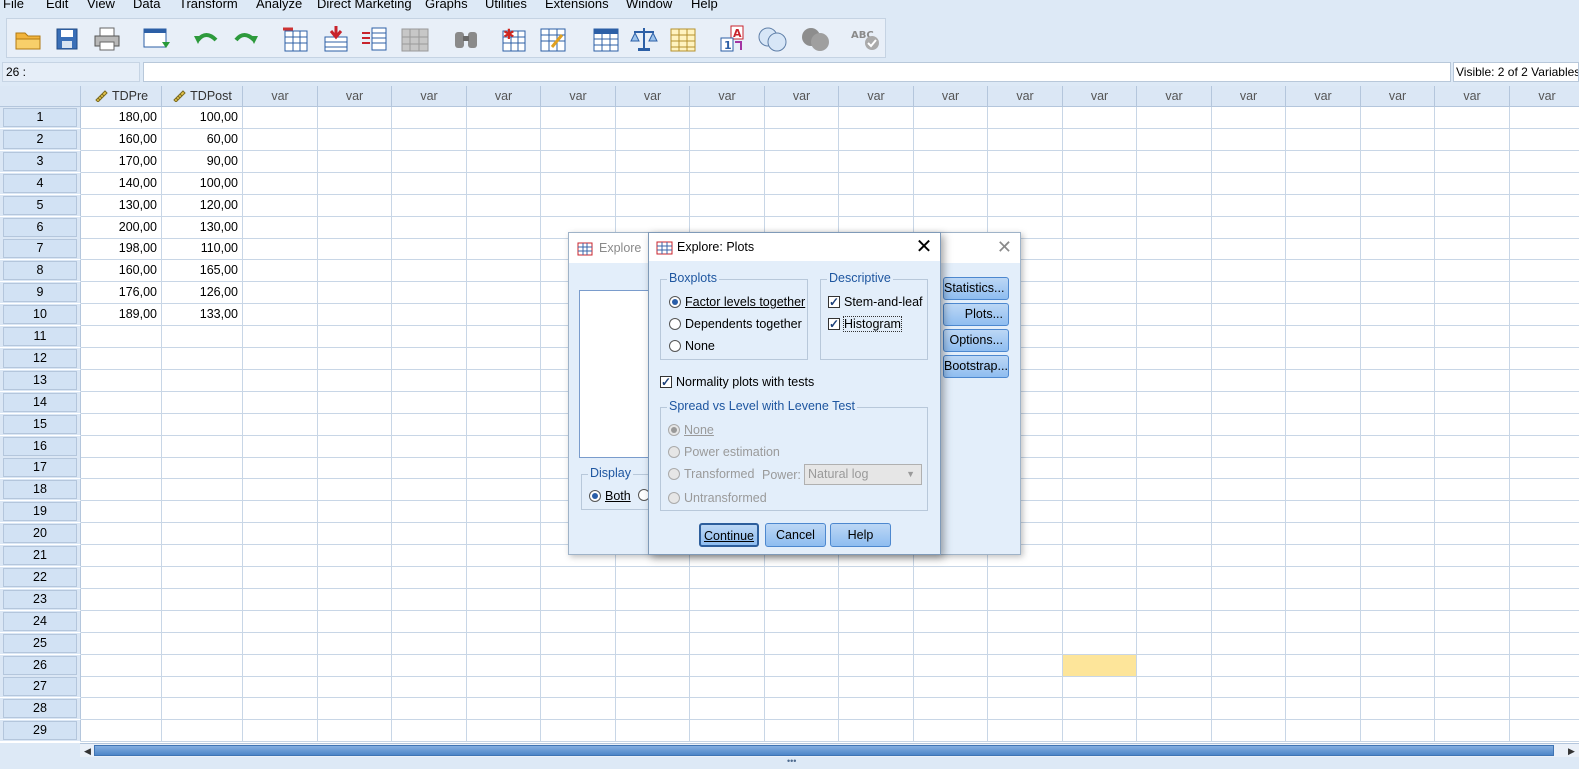  What do you see at coordinates (40, 599) in the screenshot?
I see `row-header: 23` at bounding box center [40, 599].